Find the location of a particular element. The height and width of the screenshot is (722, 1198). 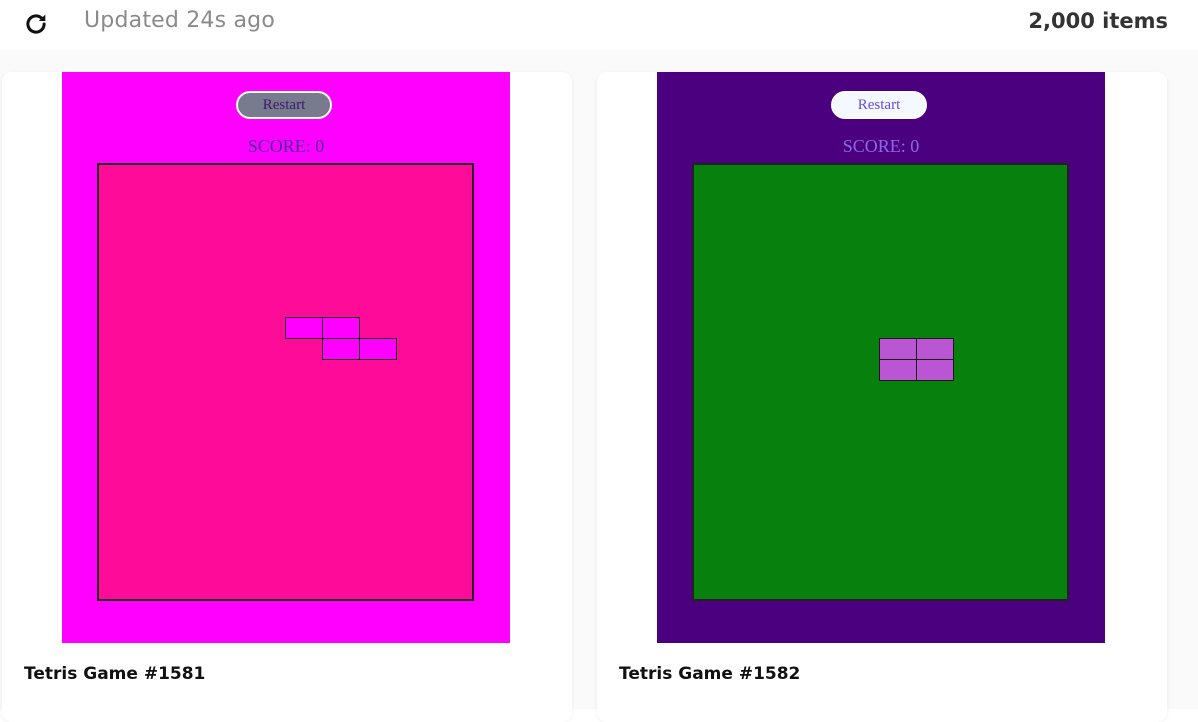

refresh-icon is located at coordinates (36, 24).